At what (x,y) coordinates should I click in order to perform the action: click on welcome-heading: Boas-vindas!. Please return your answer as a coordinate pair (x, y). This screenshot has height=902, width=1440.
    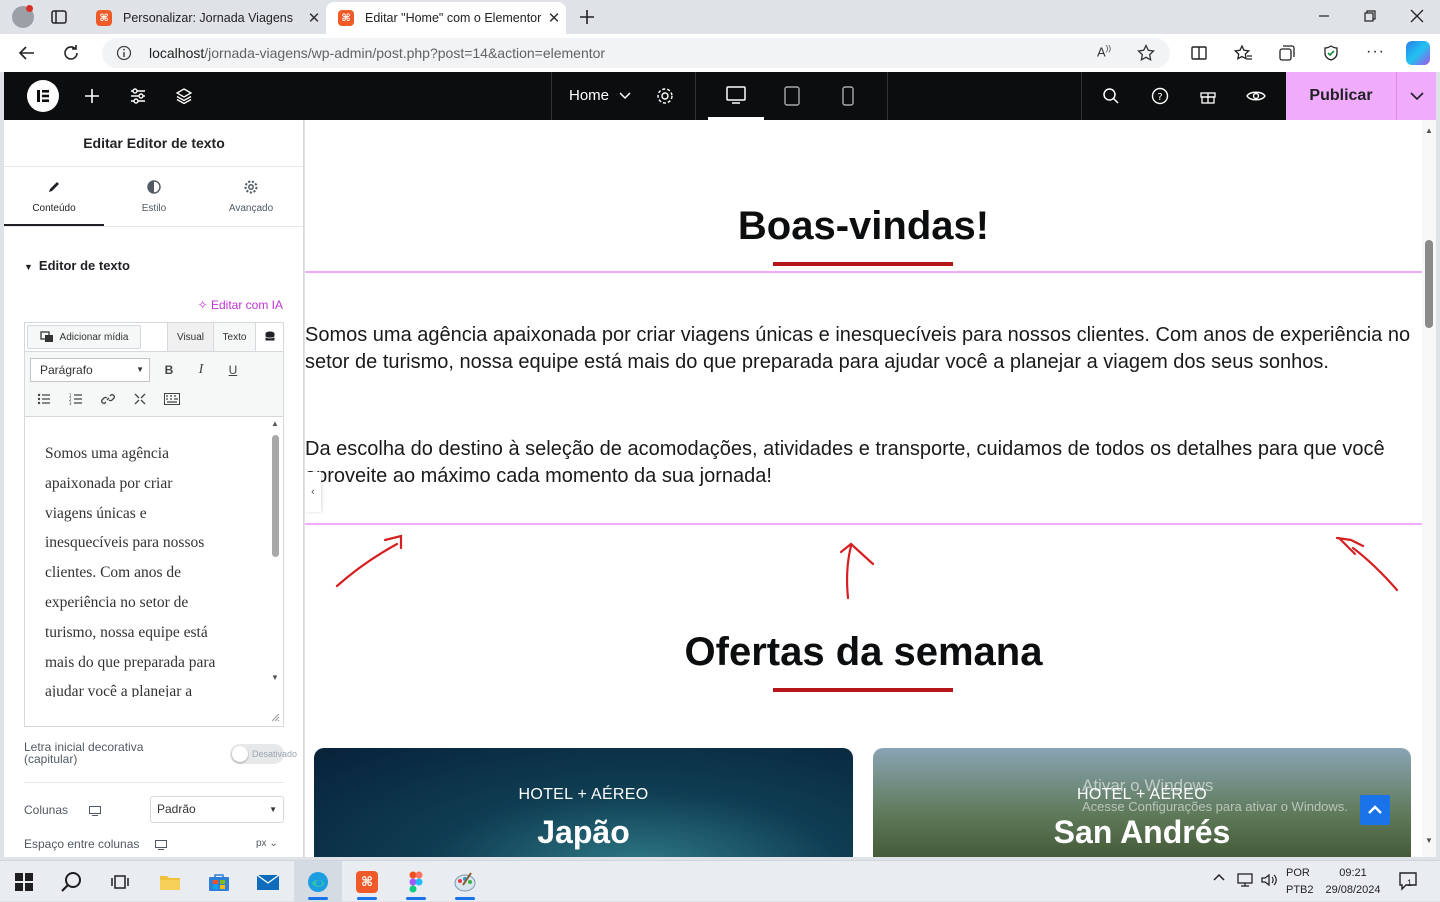
    Looking at the image, I should click on (863, 226).